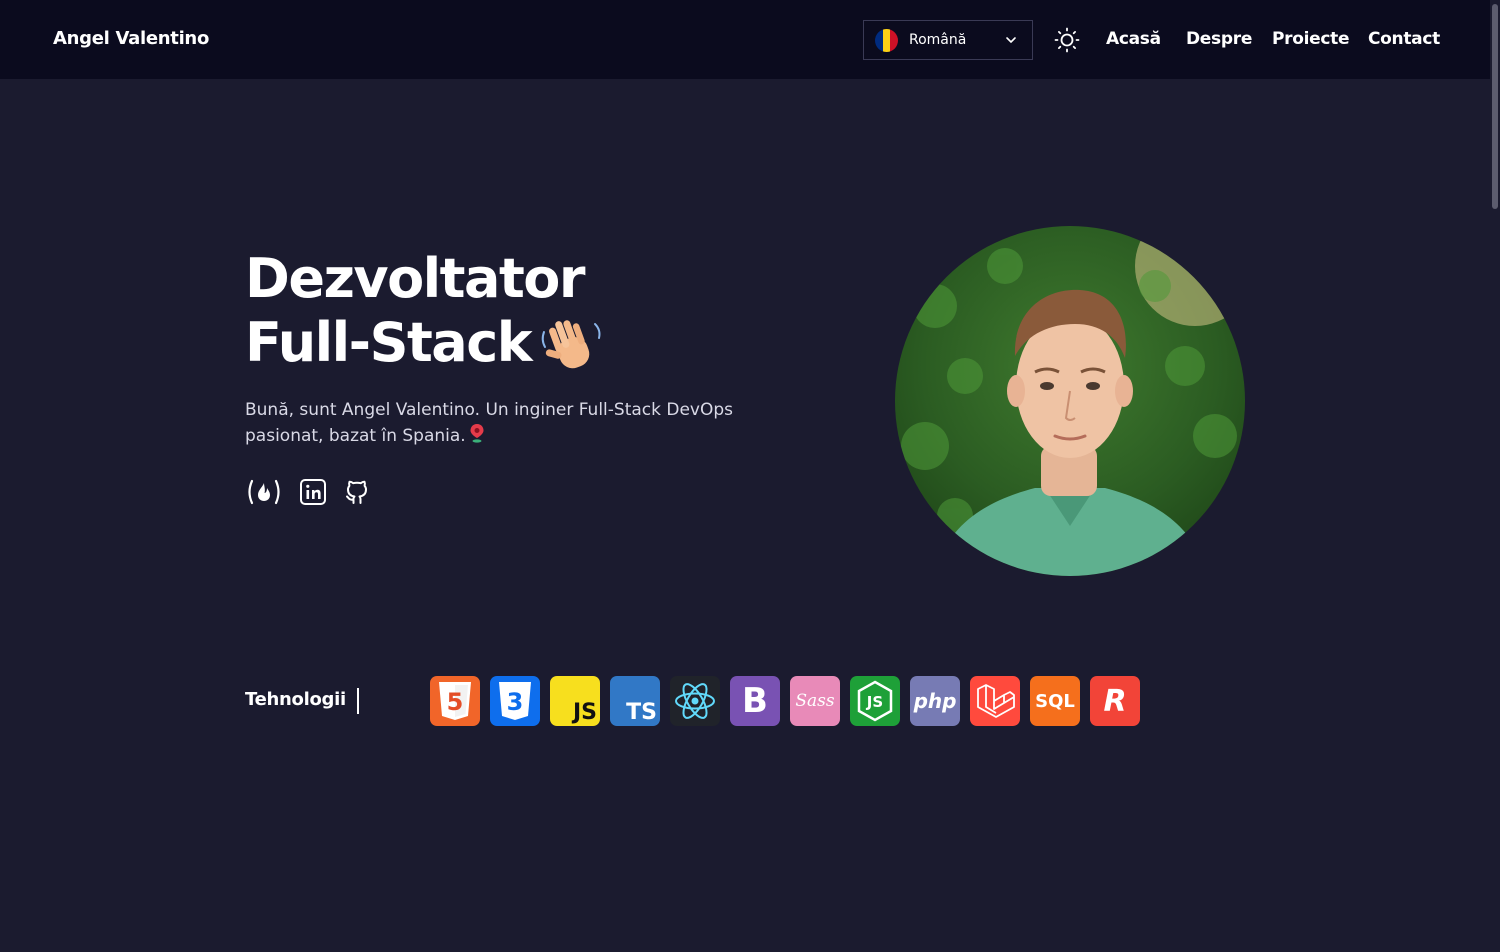  I want to click on nav-link-projects: Proiecte, so click(1311, 39).